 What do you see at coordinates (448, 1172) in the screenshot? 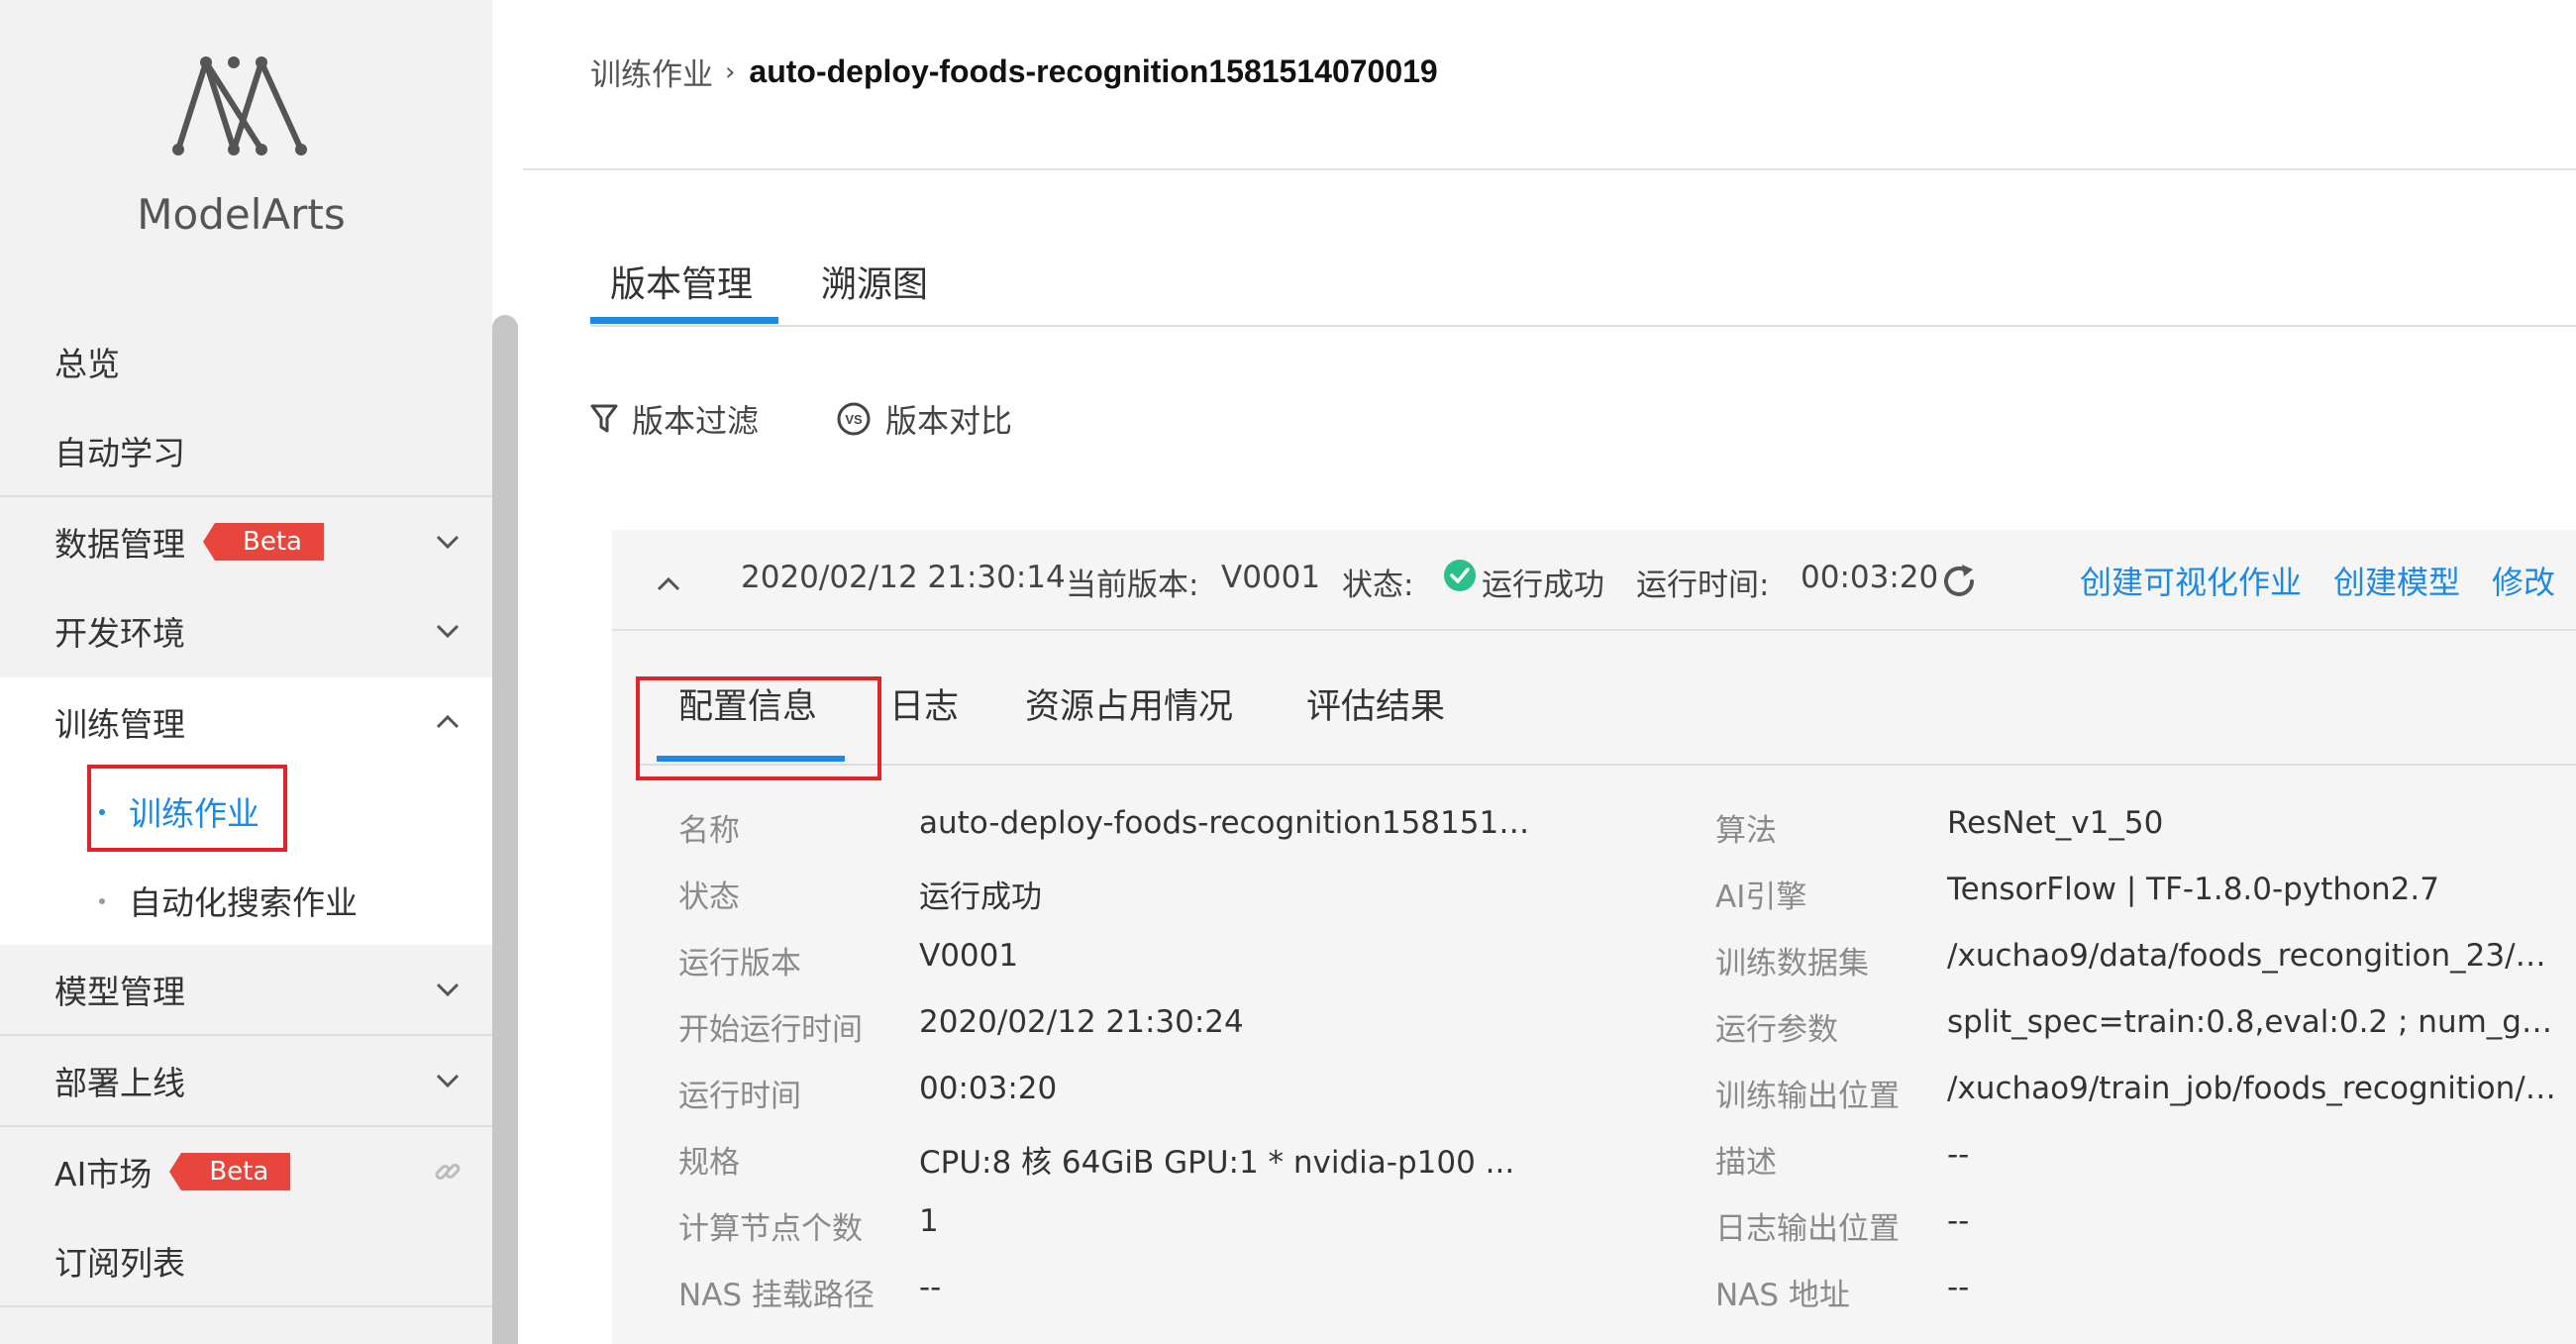
I see `link-icon` at bounding box center [448, 1172].